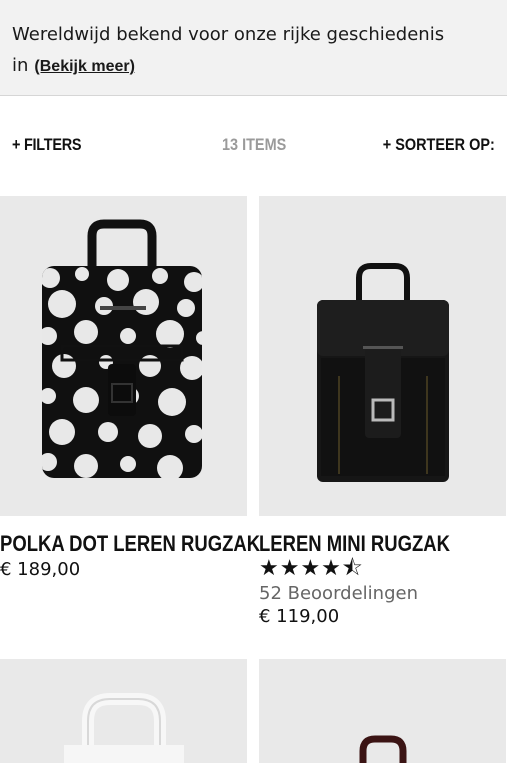 This screenshot has height=763, width=507. I want to click on item-count: 13 ITEMS, so click(254, 144).